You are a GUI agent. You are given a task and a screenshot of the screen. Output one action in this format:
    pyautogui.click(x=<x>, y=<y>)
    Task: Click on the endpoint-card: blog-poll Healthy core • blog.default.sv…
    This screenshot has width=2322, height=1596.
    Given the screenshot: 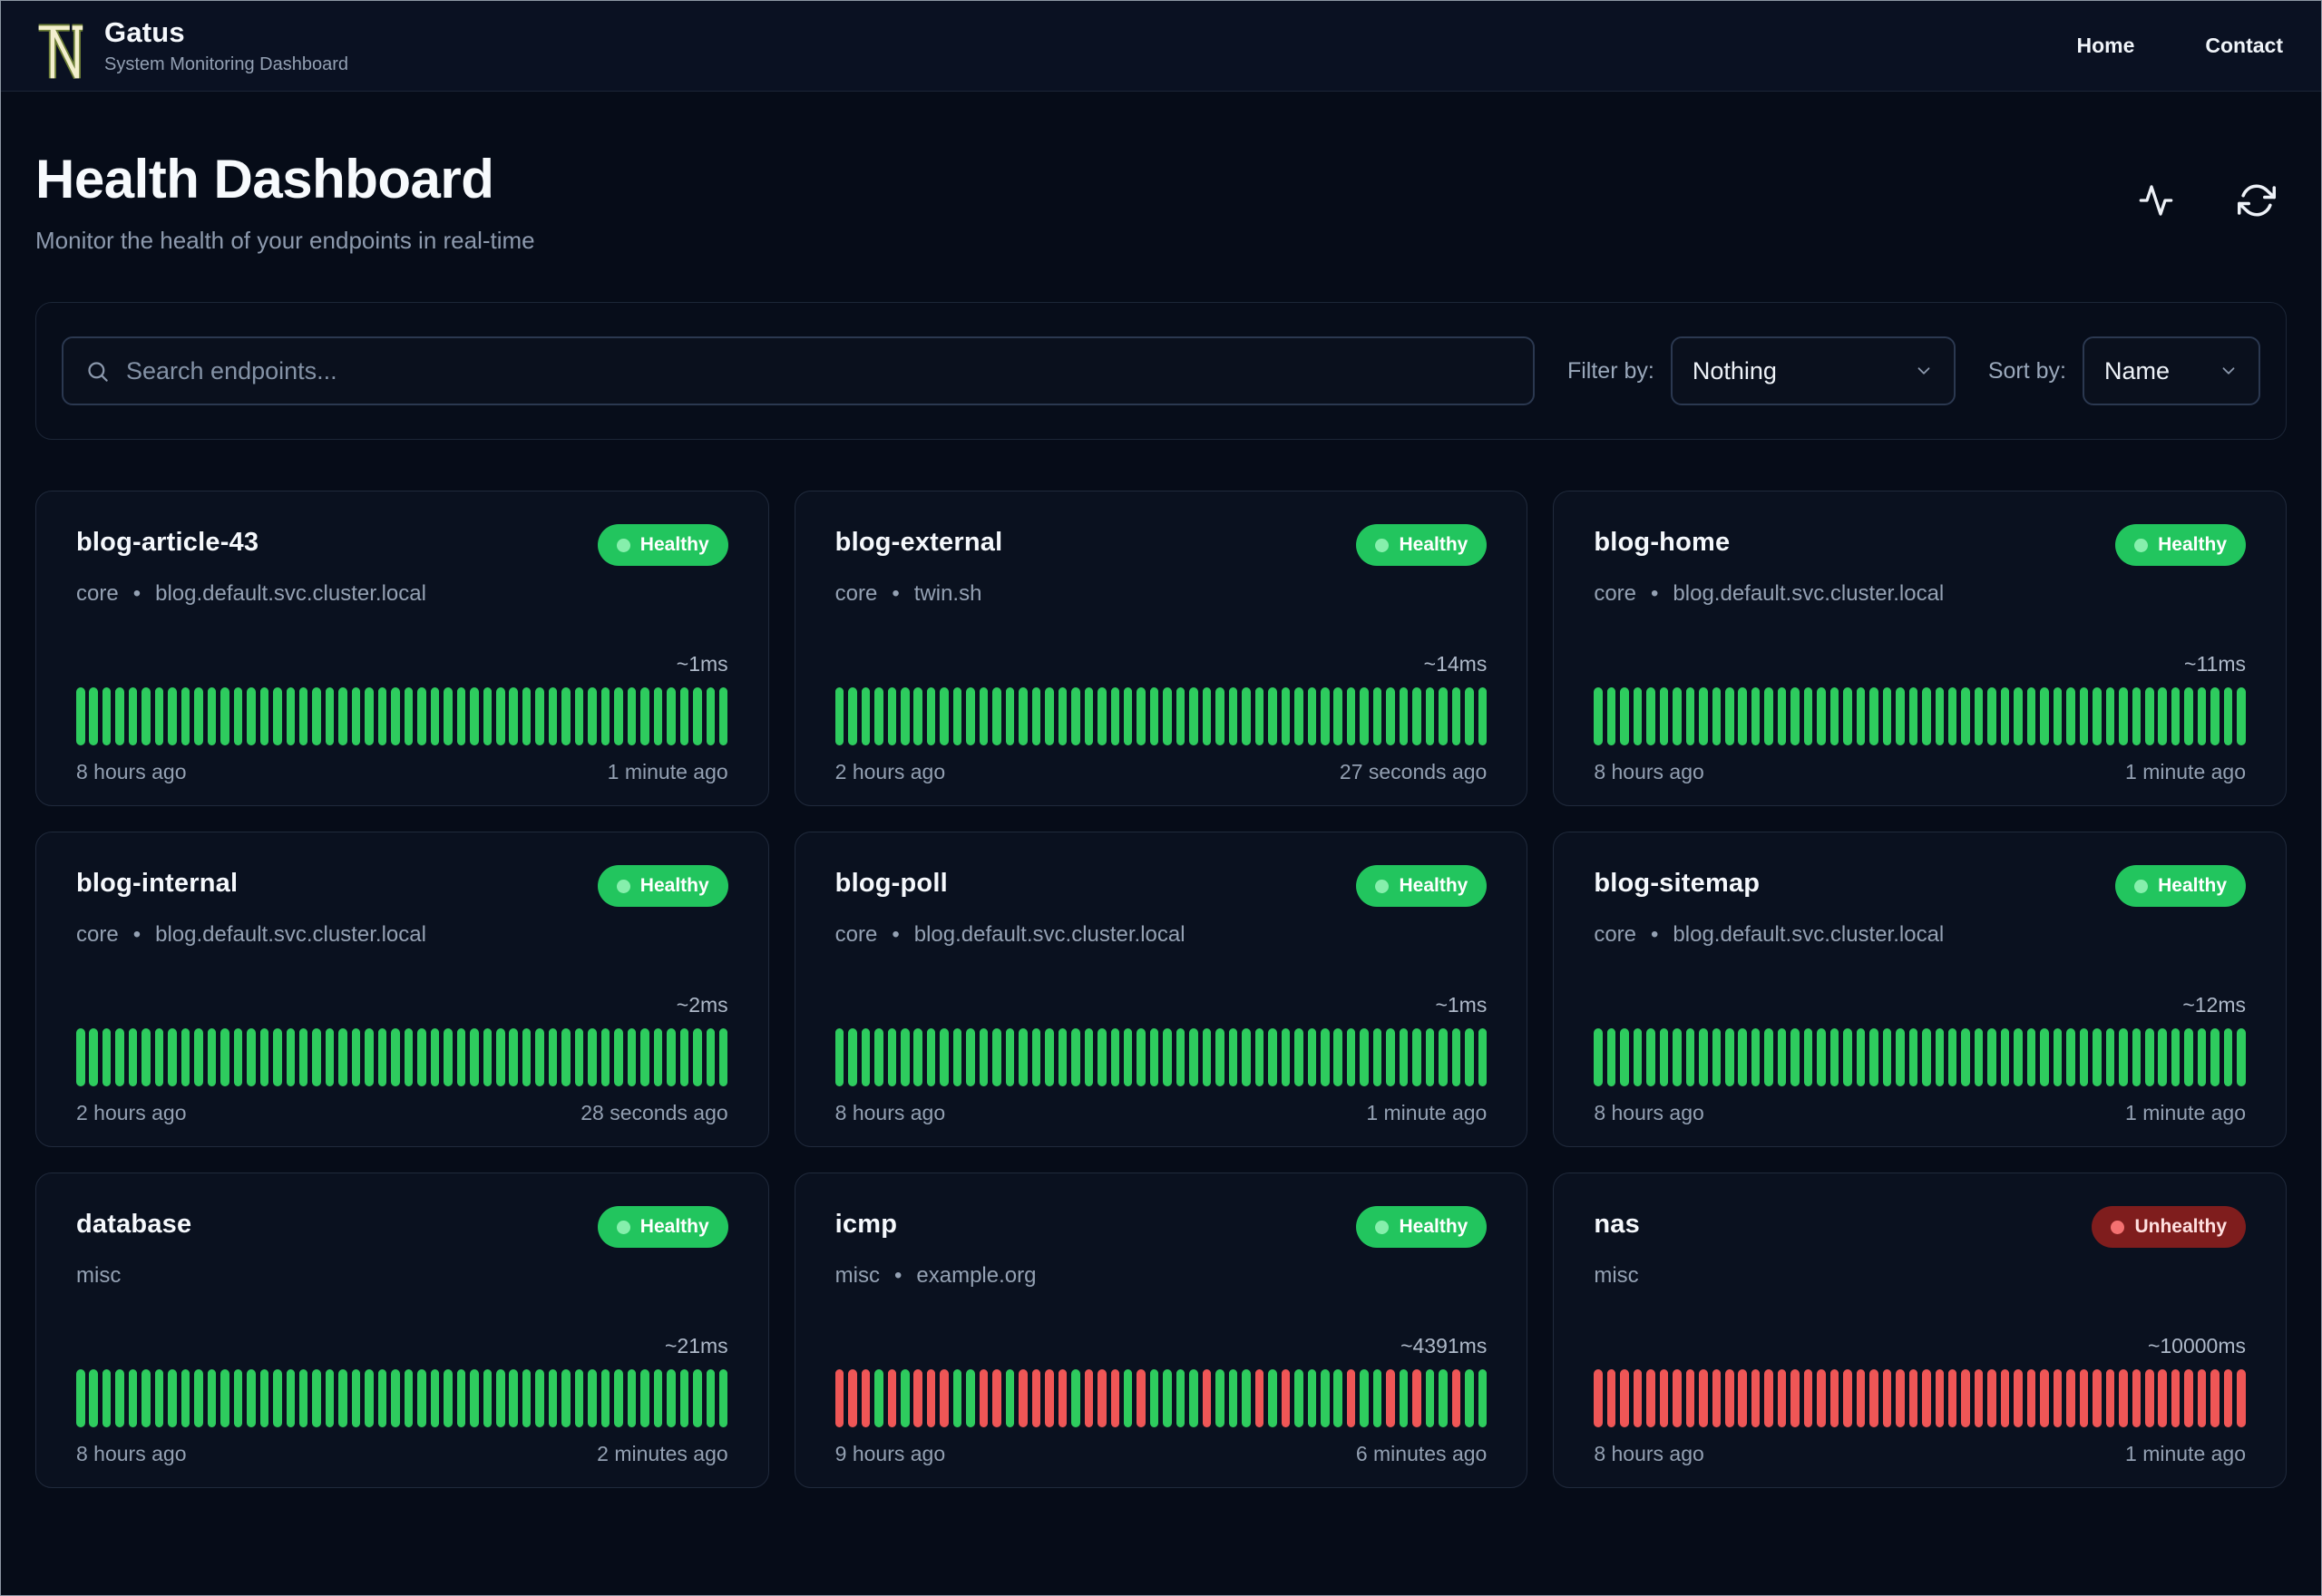 What is the action you would take?
    pyautogui.click(x=1161, y=989)
    